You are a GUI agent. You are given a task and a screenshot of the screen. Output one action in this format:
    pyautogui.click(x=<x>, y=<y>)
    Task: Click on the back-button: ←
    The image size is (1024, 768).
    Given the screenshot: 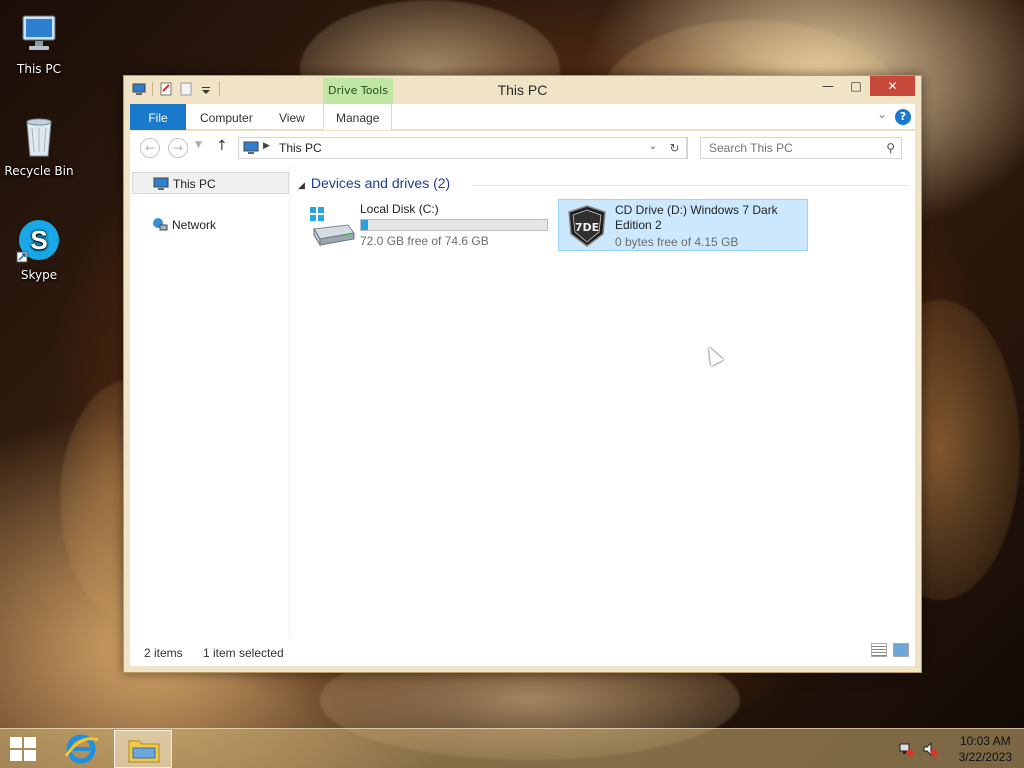 What is the action you would take?
    pyautogui.click(x=150, y=148)
    